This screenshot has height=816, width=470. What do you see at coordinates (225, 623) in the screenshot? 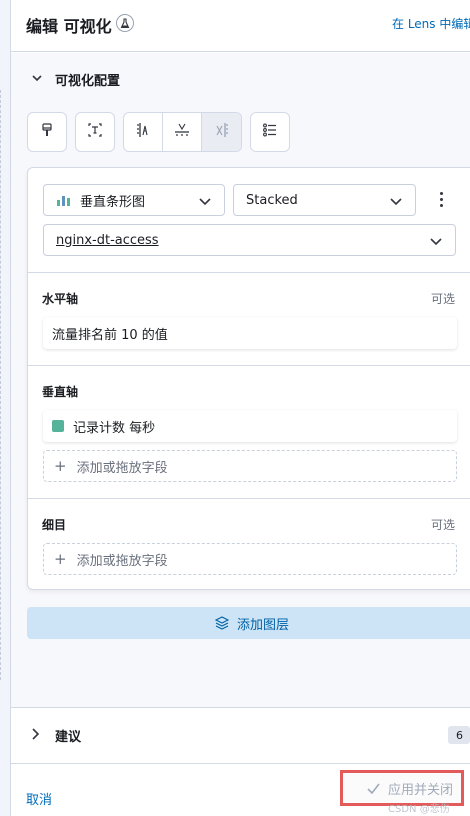
I see `layers-icon` at bounding box center [225, 623].